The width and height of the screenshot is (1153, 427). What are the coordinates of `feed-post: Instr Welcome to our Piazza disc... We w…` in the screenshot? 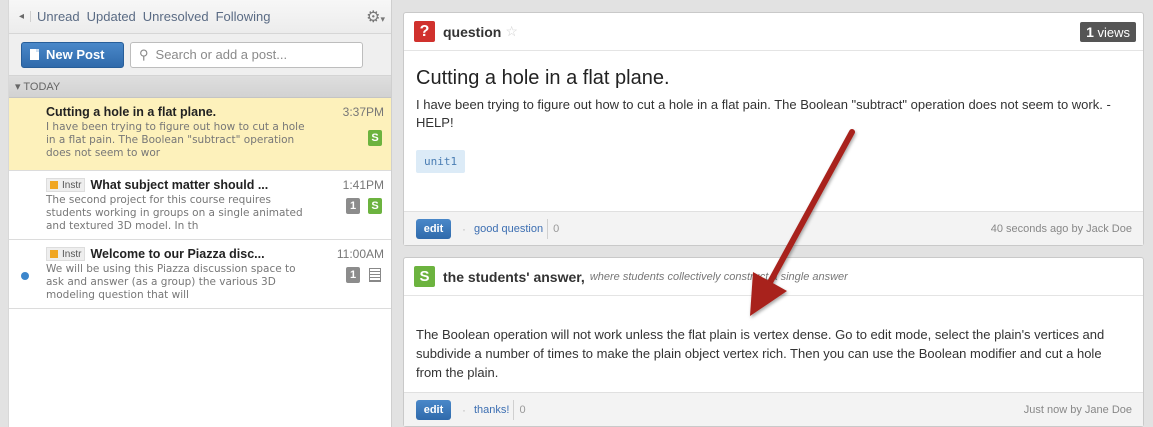 It's located at (200, 274).